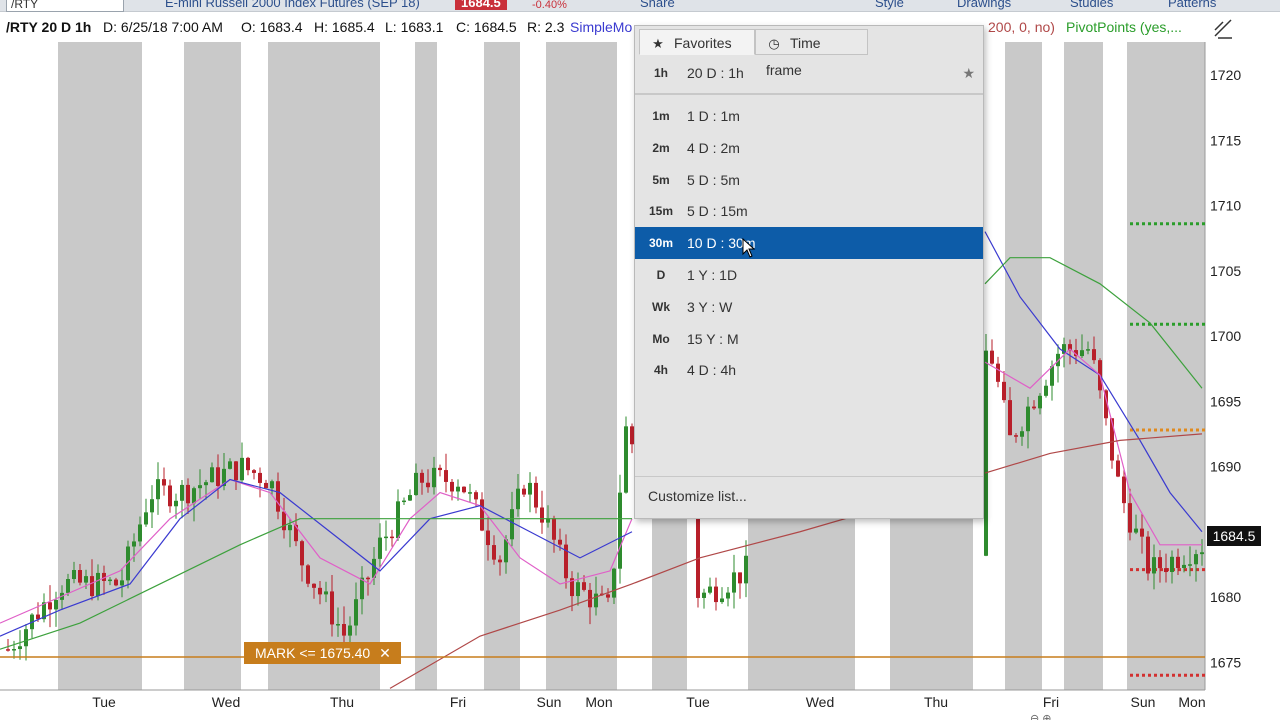 Image resolution: width=1280 pixels, height=720 pixels. What do you see at coordinates (697, 42) in the screenshot?
I see `tab-favorites: ★ Favorites` at bounding box center [697, 42].